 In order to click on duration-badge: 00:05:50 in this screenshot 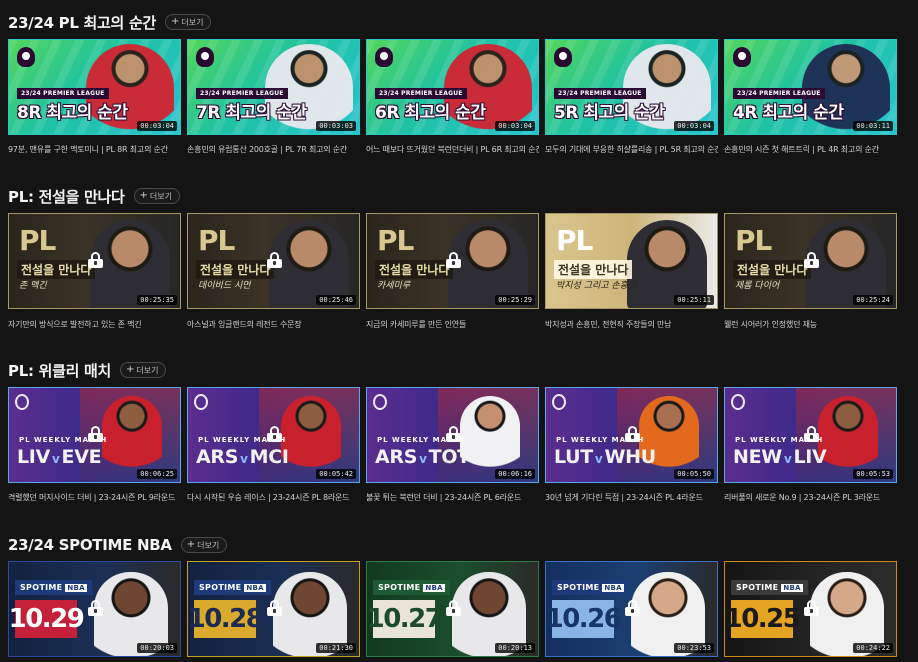, I will do `click(694, 474)`.